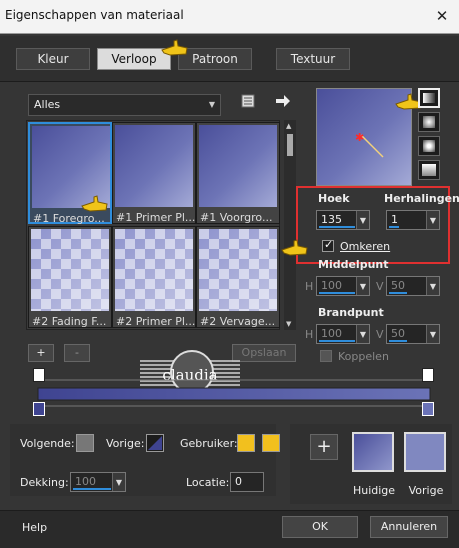 The width and height of the screenshot is (459, 548). What do you see at coordinates (77, 353) in the screenshot?
I see `remove-button: -` at bounding box center [77, 353].